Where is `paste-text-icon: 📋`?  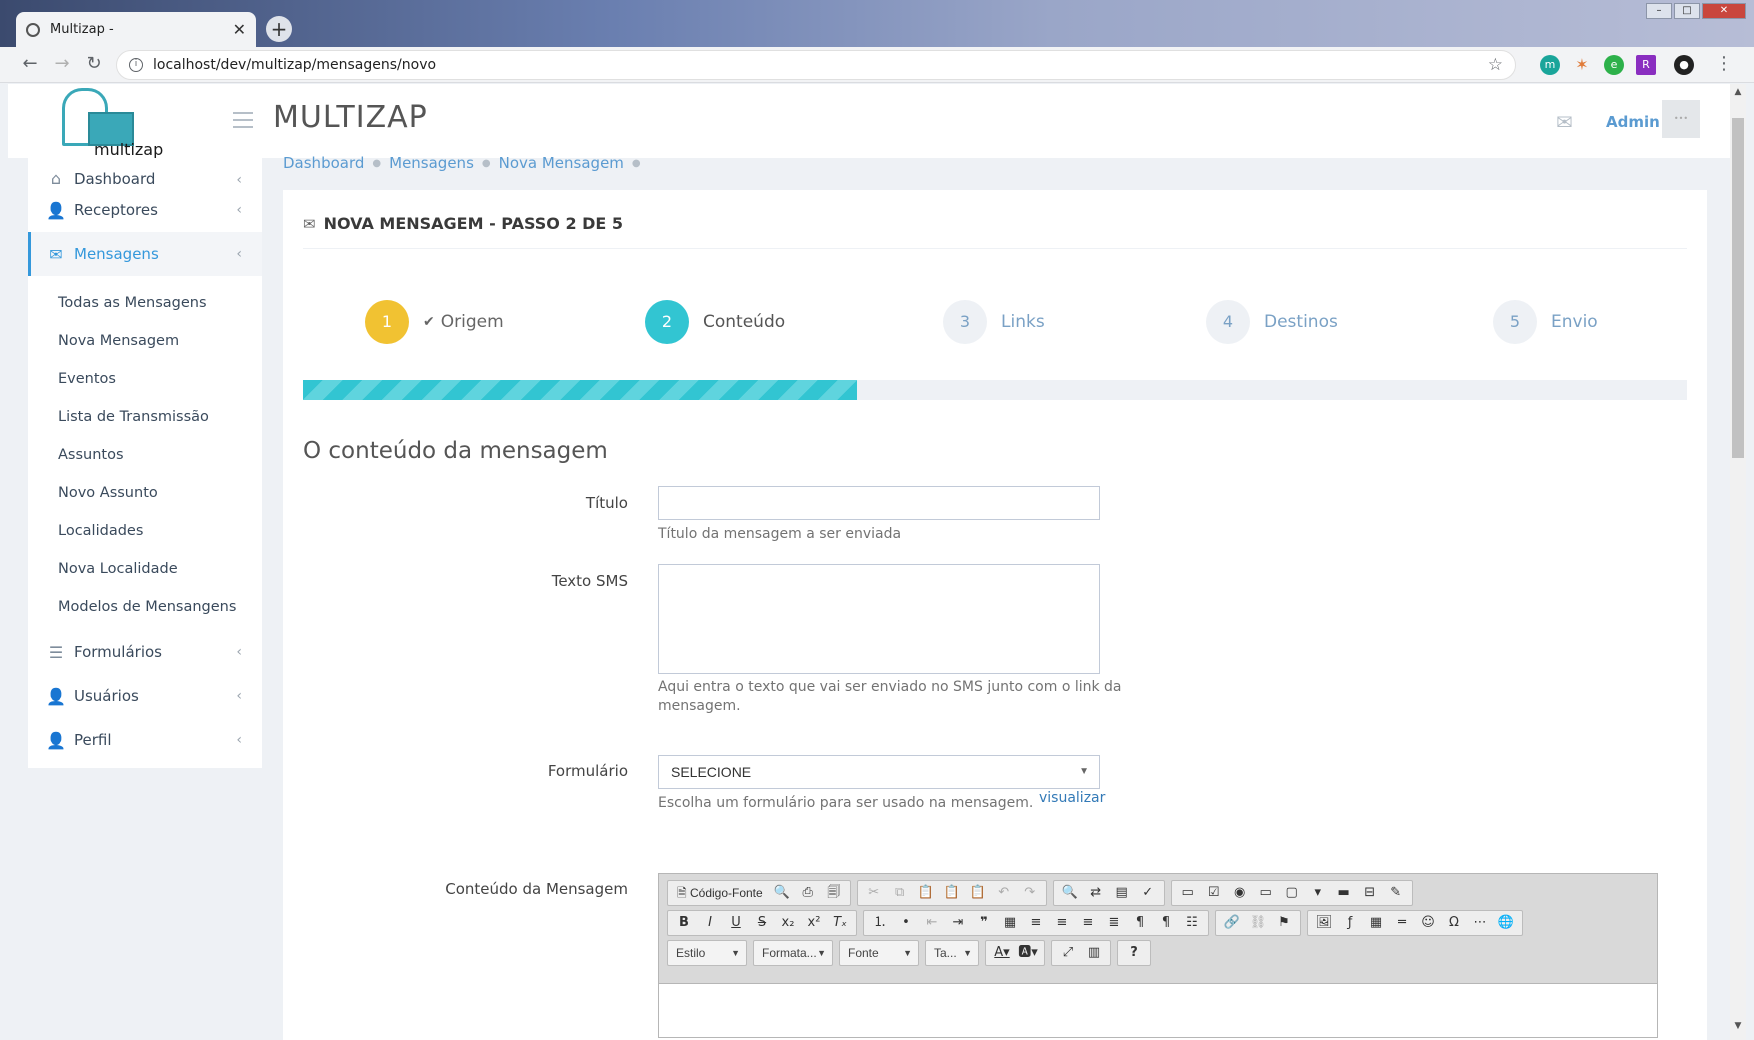
paste-text-icon: 📋 is located at coordinates (952, 893).